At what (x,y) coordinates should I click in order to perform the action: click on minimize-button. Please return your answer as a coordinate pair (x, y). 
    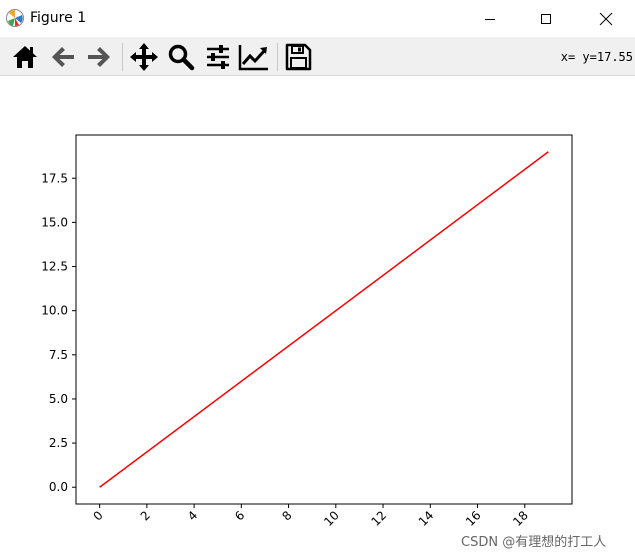
    Looking at the image, I should click on (490, 18).